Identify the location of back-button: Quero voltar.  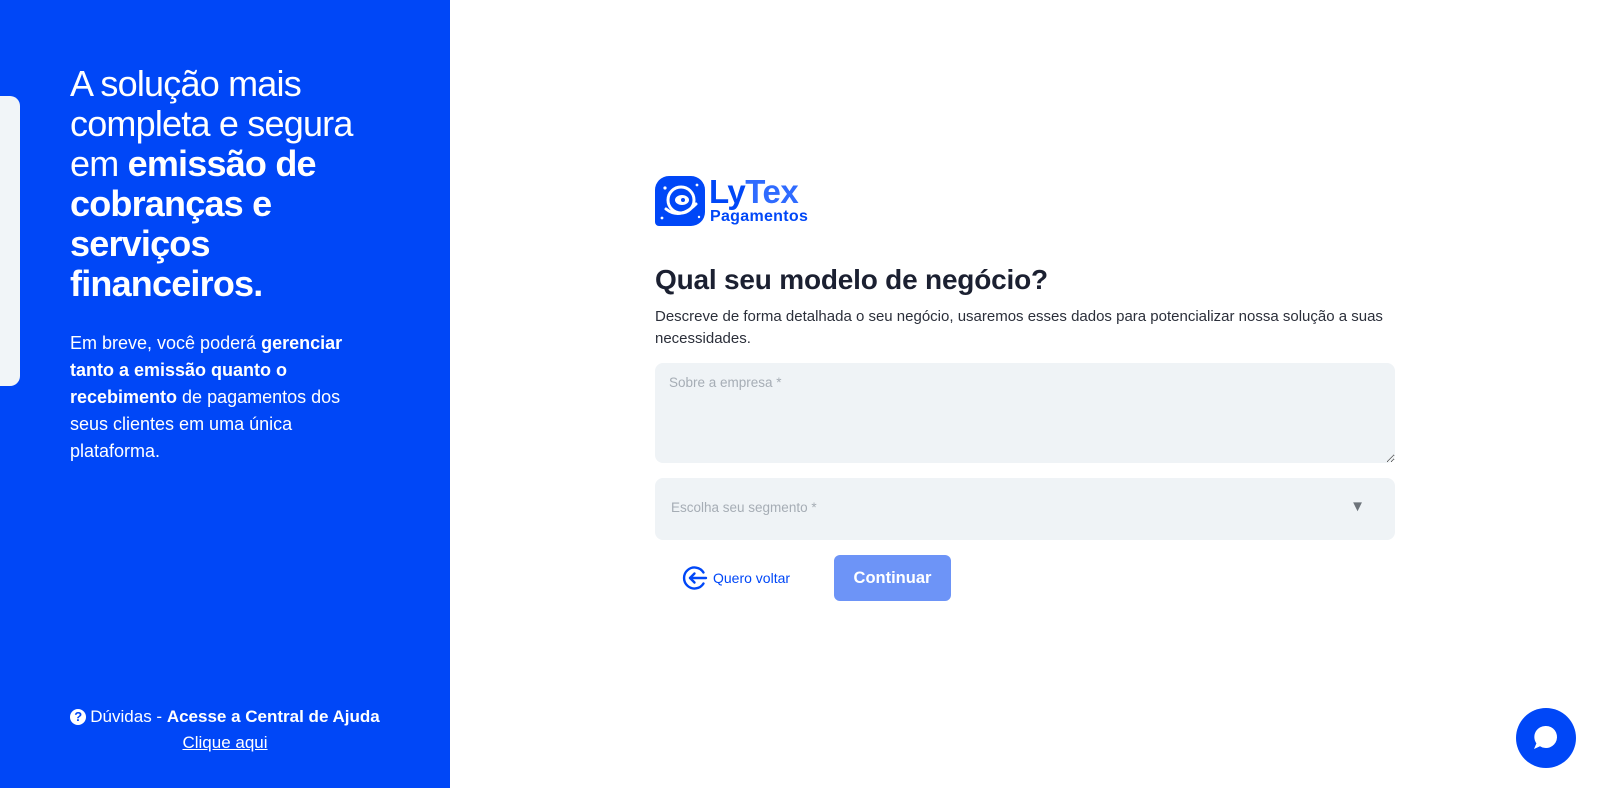
(736, 578).